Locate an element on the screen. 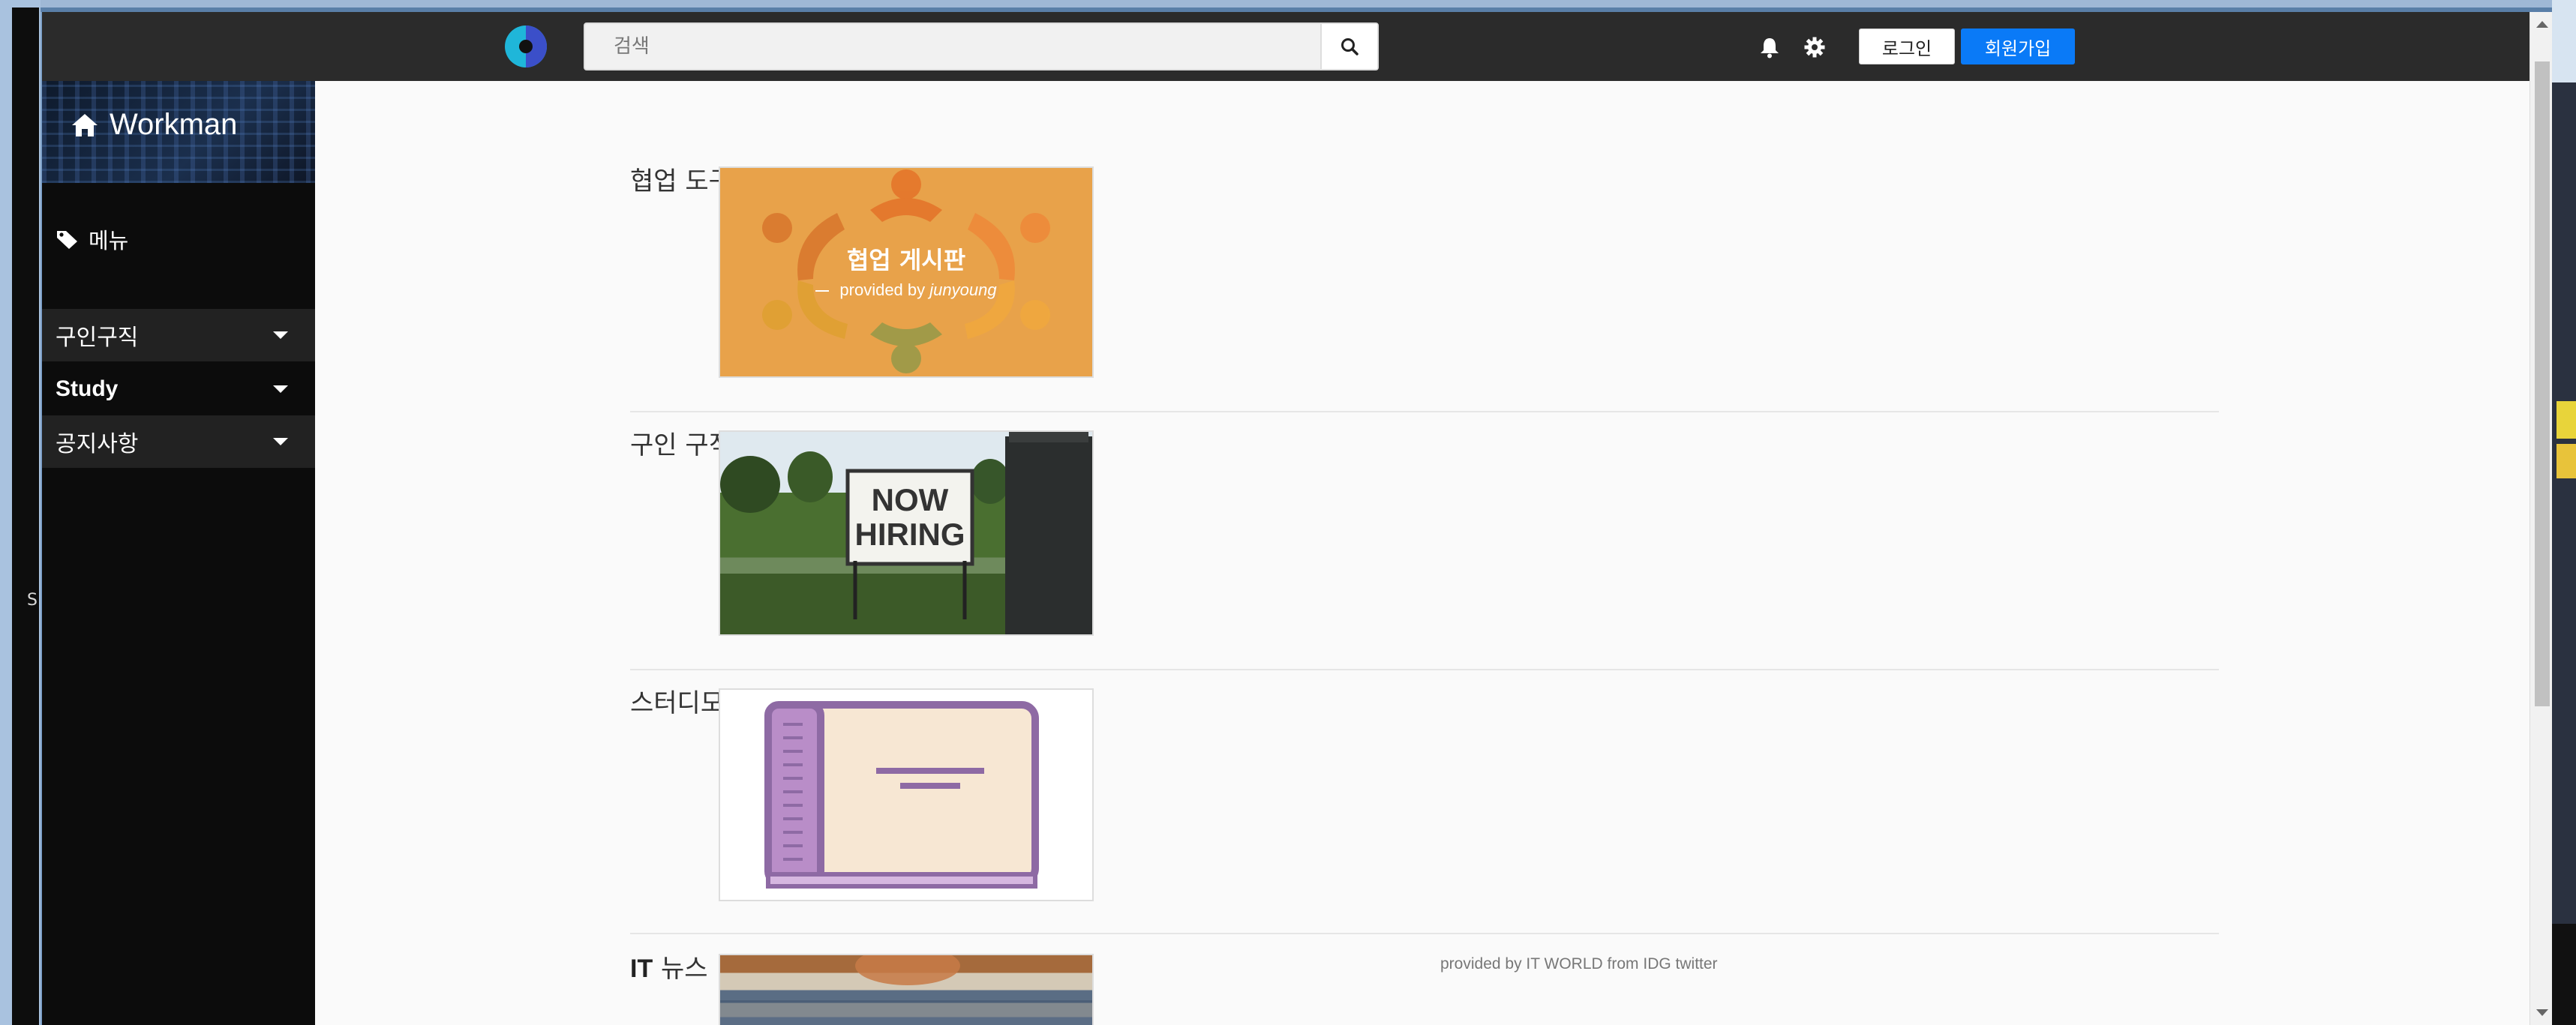  it-news-card is located at coordinates (906, 989).